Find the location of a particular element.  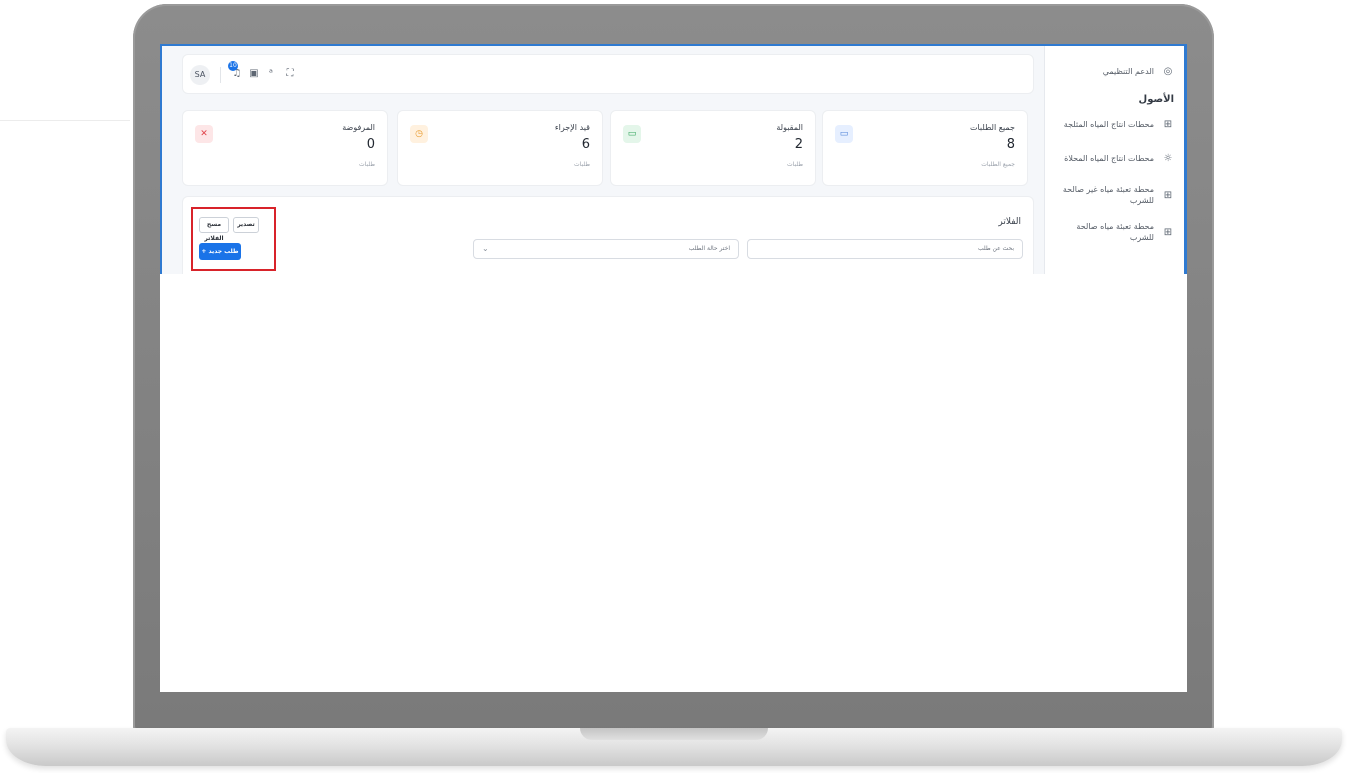

status-select: اختر حالة الطلب ⌄ is located at coordinates (606, 249).